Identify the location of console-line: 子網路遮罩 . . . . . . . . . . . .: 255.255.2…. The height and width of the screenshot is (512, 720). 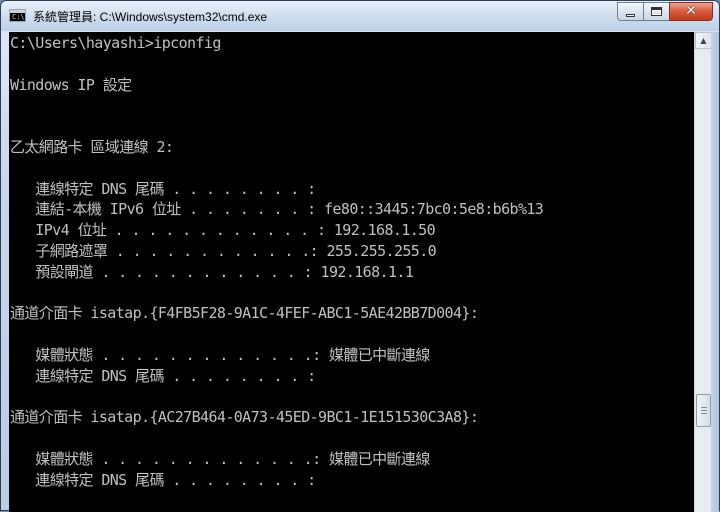
(223, 251).